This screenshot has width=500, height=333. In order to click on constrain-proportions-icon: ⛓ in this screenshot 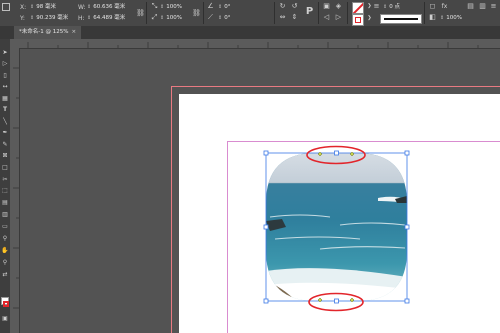, I will do `click(140, 13)`.